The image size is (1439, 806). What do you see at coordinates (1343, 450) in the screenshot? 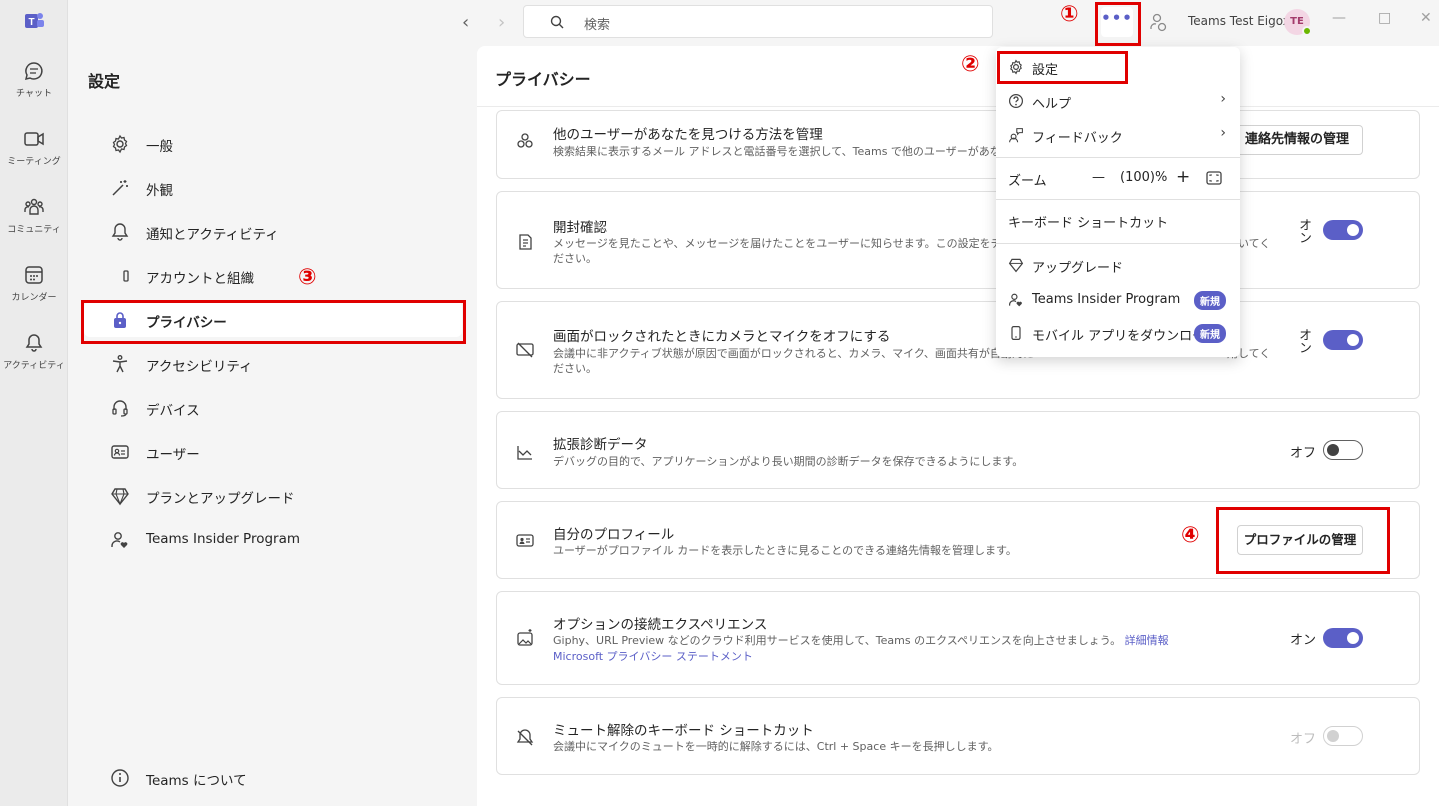
I see `diagnostic-data-toggle` at bounding box center [1343, 450].